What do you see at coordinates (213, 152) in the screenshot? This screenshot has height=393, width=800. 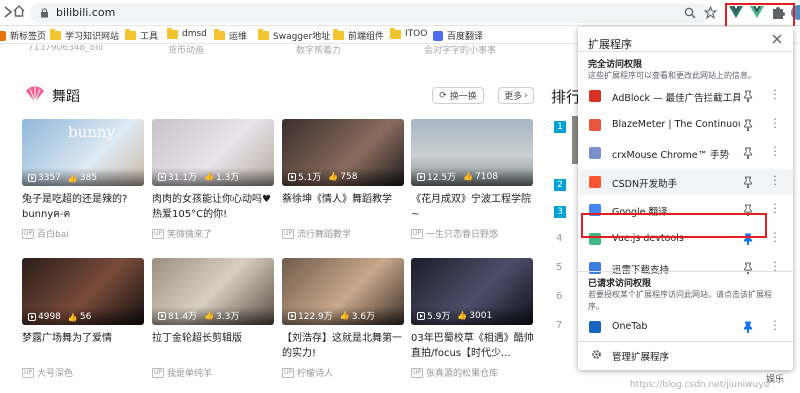 I see `video-thumbnail: 31.1万 👍 1.3万` at bounding box center [213, 152].